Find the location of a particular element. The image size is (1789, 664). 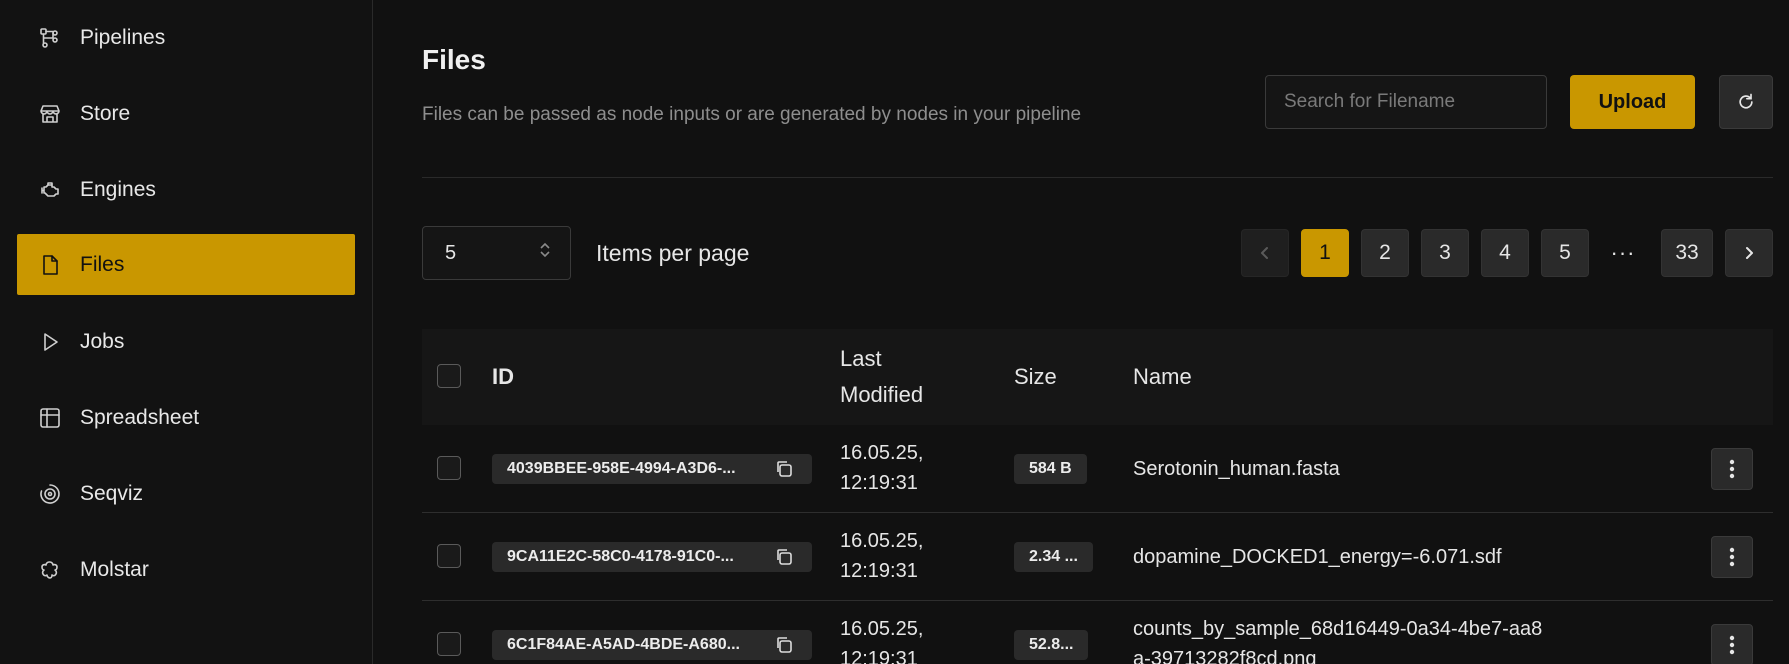

prev-page-button is located at coordinates (1265, 253).